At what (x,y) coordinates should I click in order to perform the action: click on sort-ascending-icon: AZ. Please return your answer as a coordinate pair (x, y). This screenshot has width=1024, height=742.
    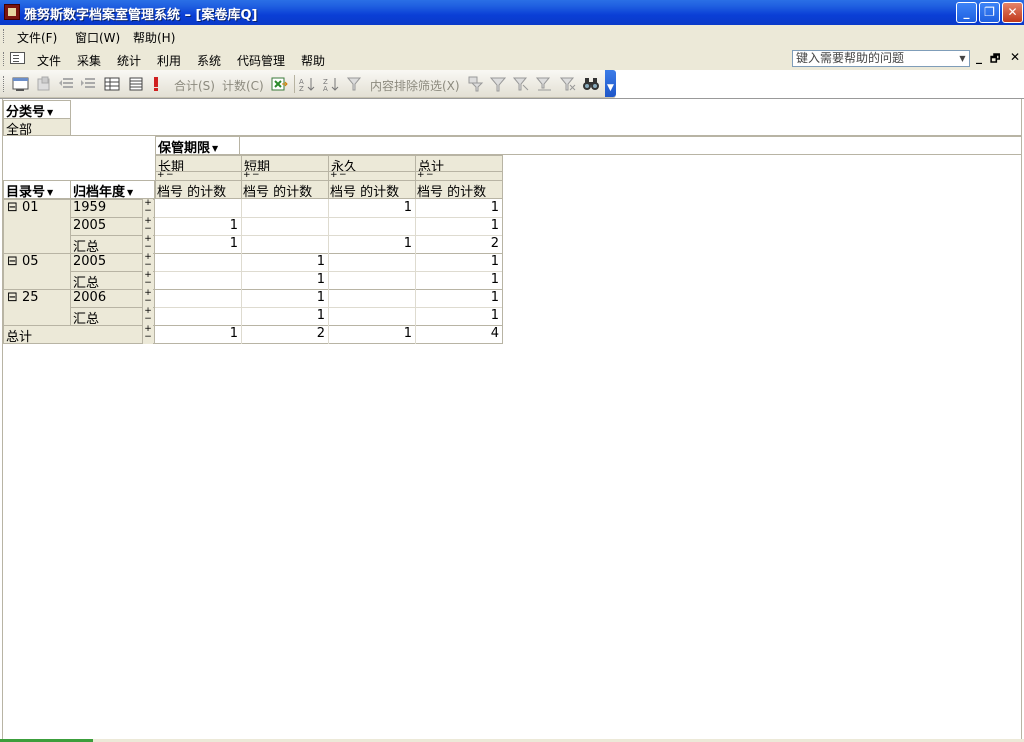
    Looking at the image, I should click on (308, 84).